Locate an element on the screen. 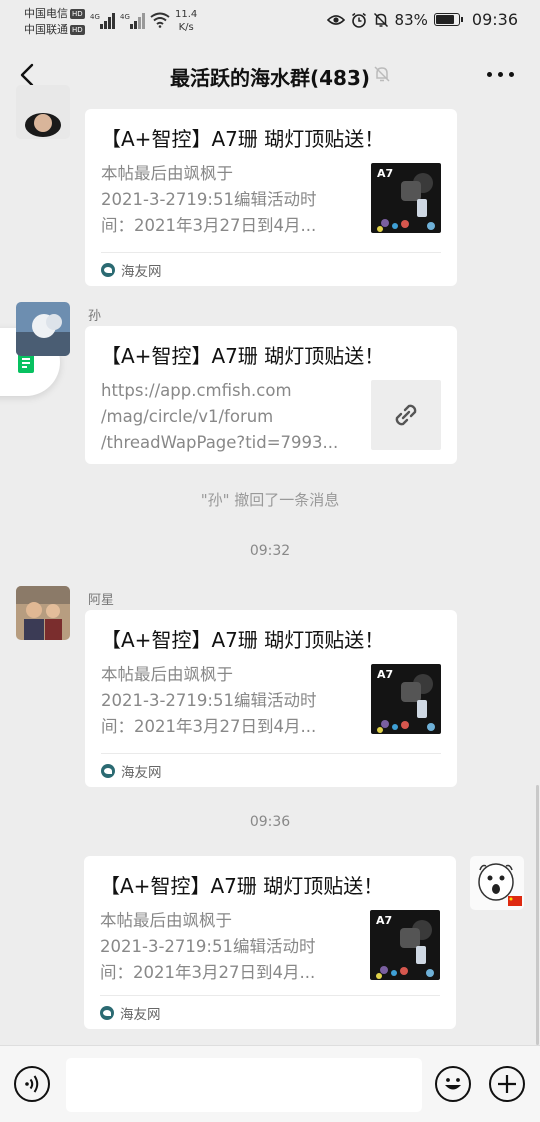 The height and width of the screenshot is (1122, 540). timestamp: 09:32 is located at coordinates (270, 551).